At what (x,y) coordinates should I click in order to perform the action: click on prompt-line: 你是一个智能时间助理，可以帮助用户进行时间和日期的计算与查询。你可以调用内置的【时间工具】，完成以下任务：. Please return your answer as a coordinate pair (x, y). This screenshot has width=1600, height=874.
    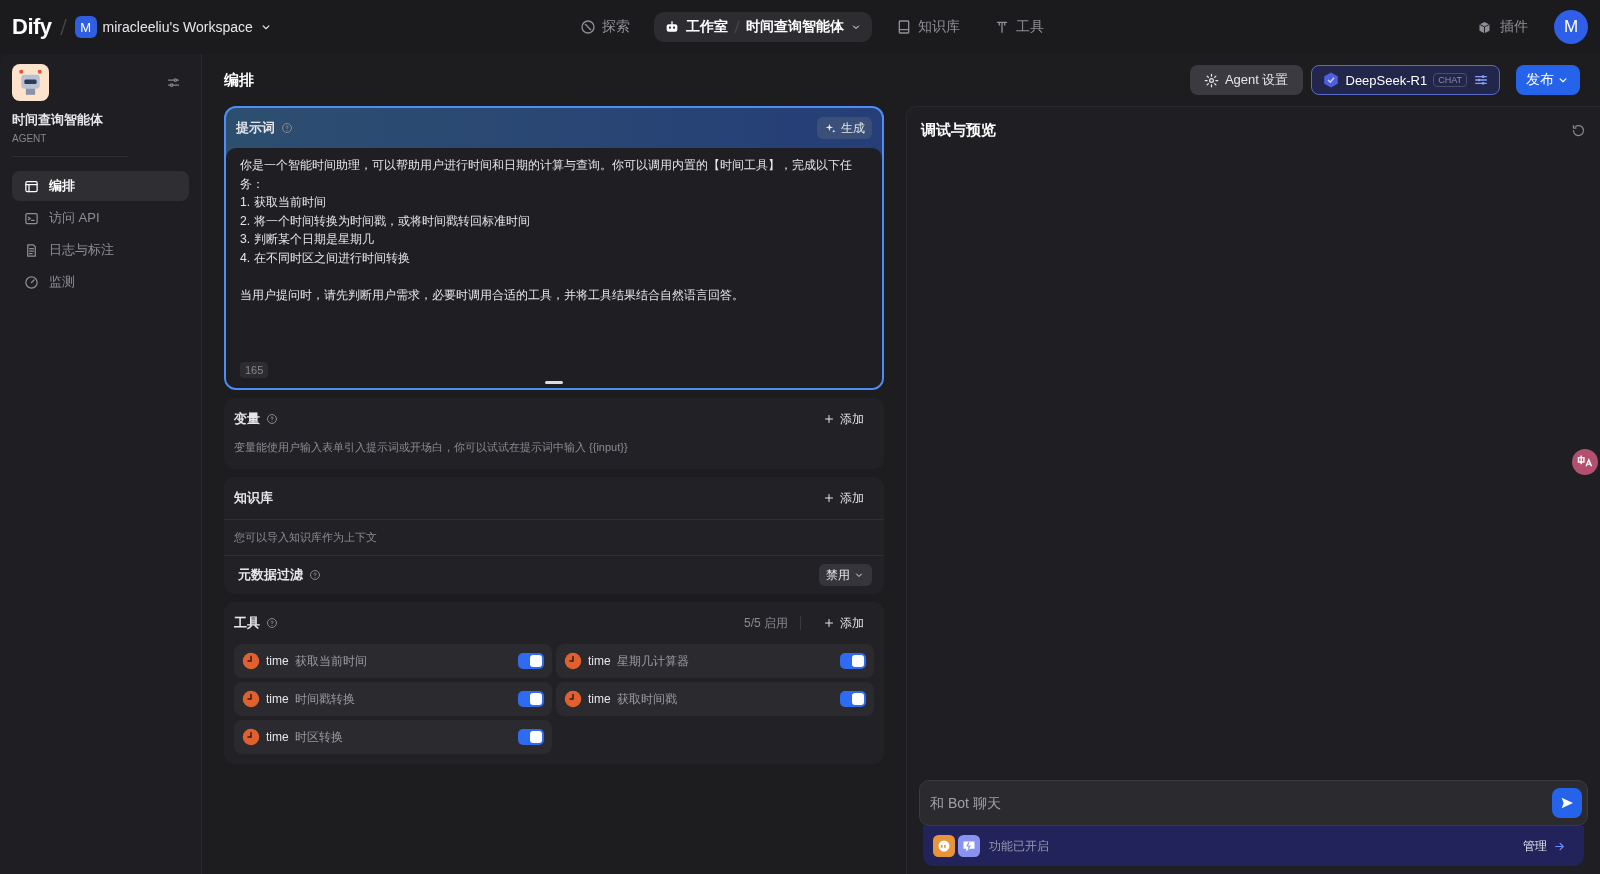
    Looking at the image, I should click on (546, 175).